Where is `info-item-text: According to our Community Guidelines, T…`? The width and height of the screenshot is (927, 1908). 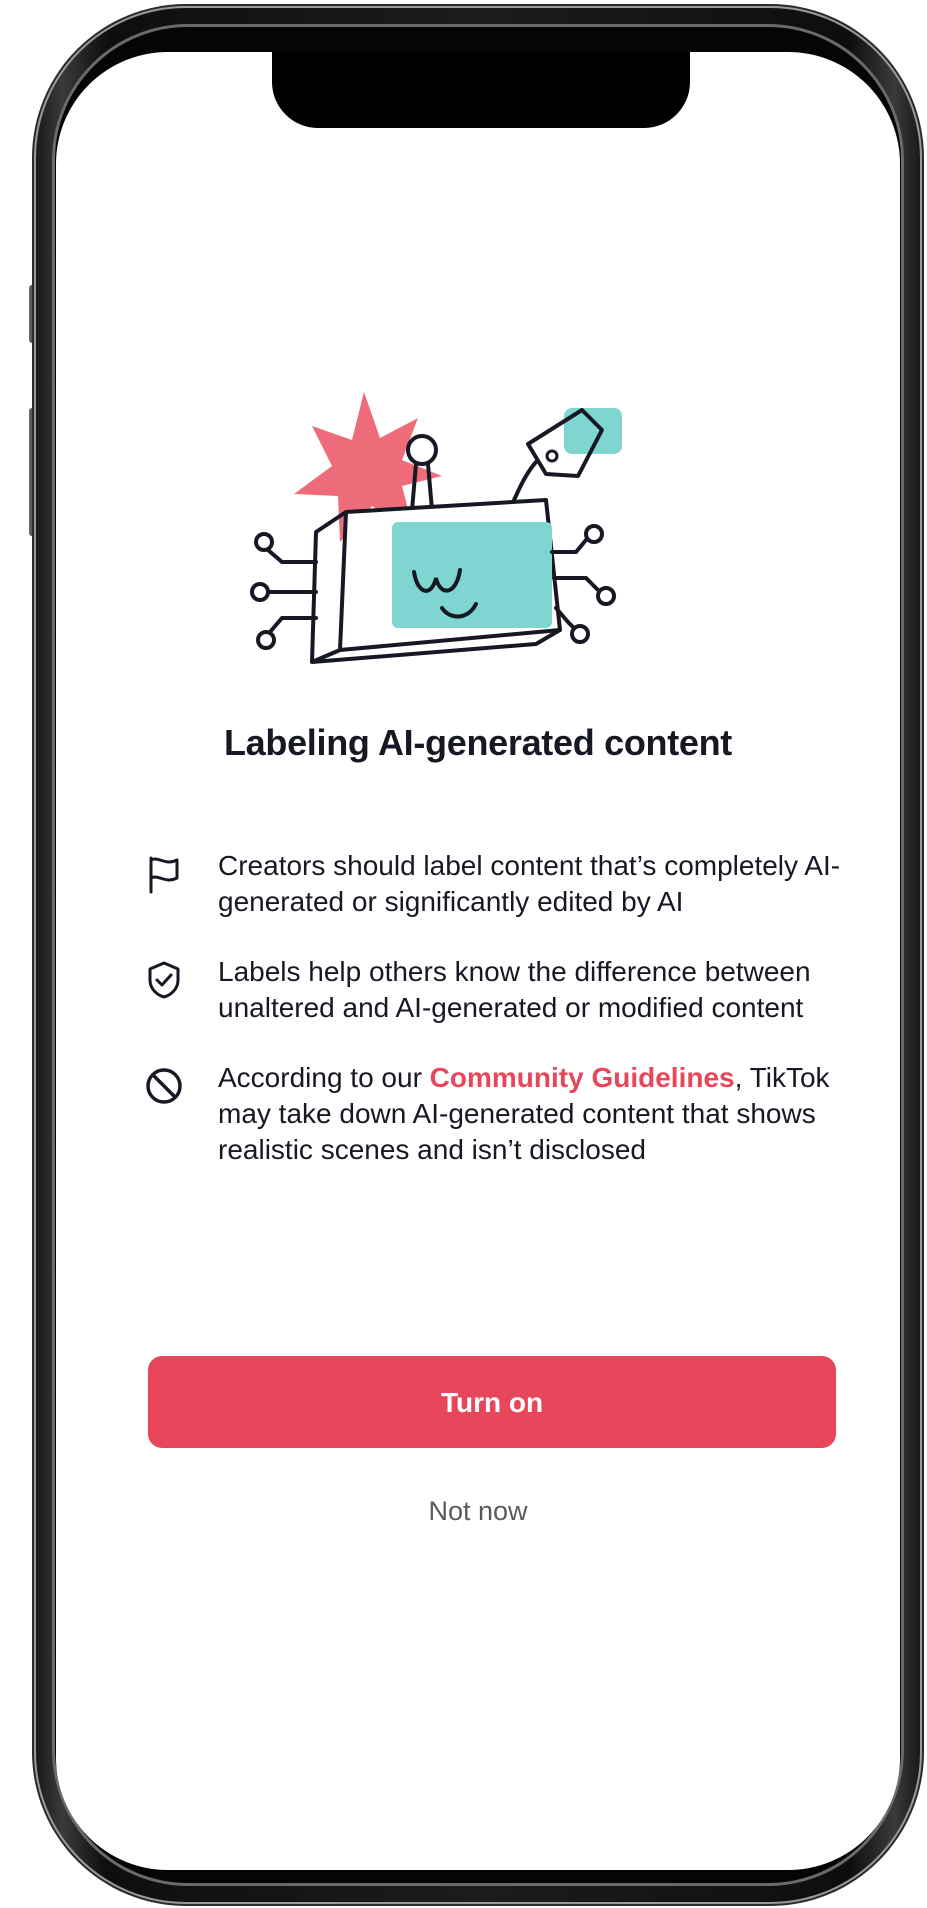
info-item-text: According to our Community Guidelines, T… is located at coordinates (531, 1114).